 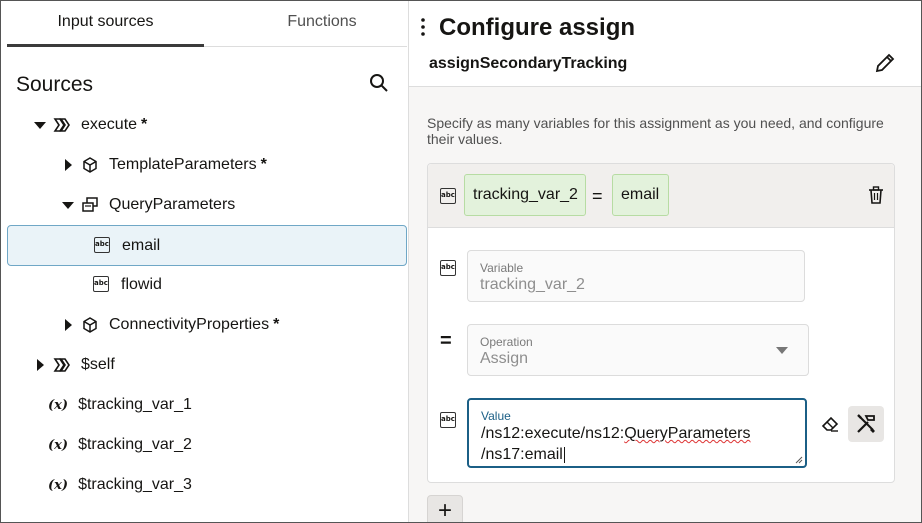 I want to click on variable-field: Variable tracking_var_2, so click(x=636, y=276).